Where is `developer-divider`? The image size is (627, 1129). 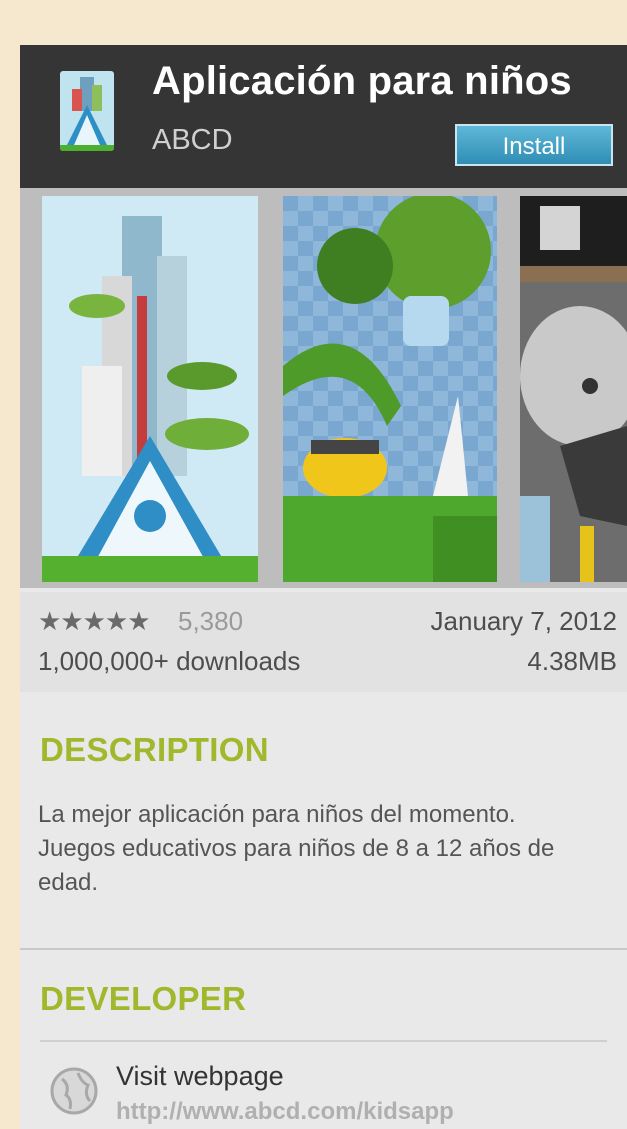
developer-divider is located at coordinates (323, 1041).